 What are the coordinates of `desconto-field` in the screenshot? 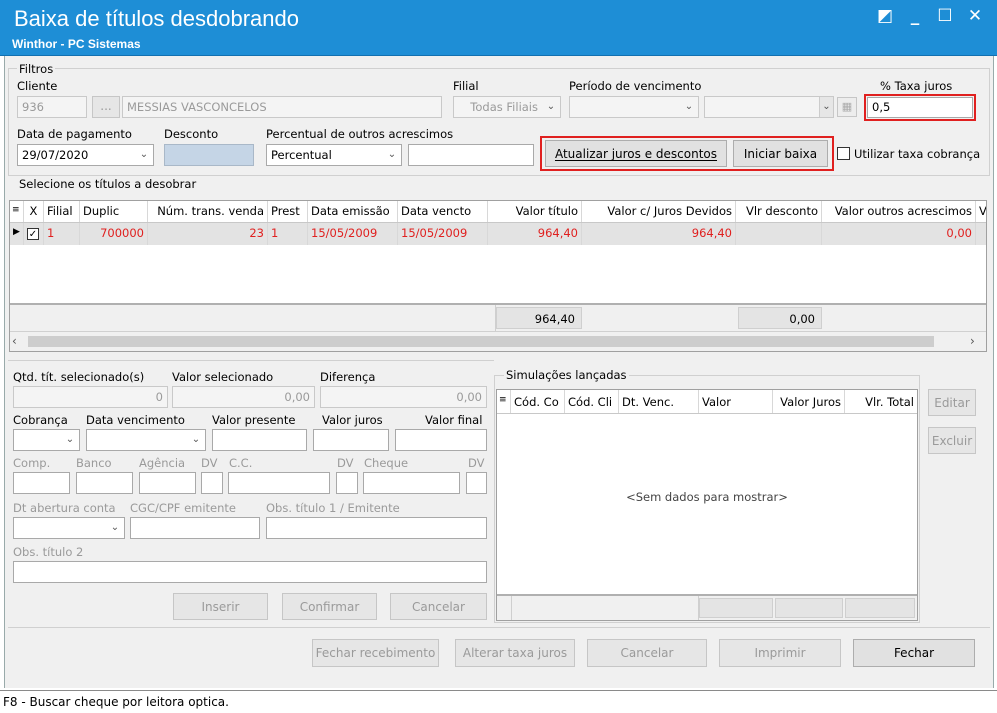 It's located at (209, 155).